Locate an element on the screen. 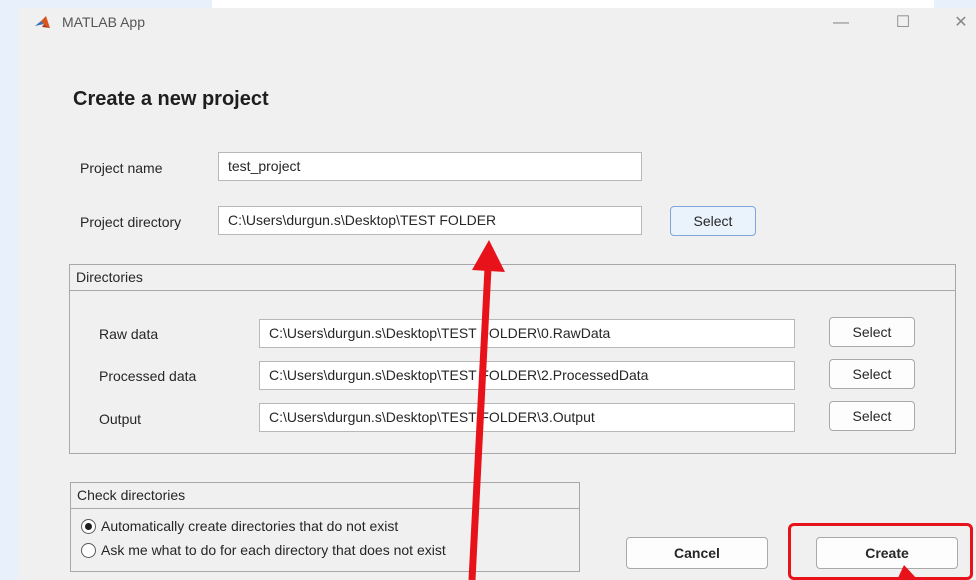 The height and width of the screenshot is (580, 976). red-arrow-head-right is located at coordinates (907, 572).